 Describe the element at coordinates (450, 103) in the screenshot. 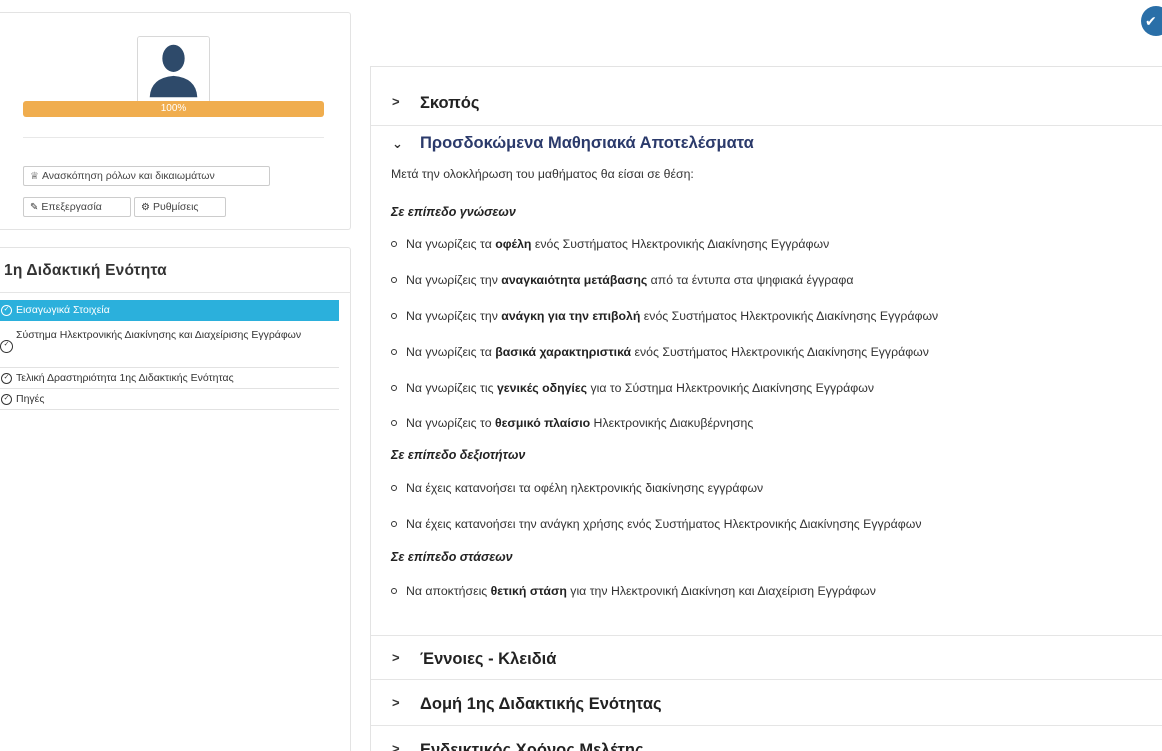

I see `section-title: Σκοπός` at that location.